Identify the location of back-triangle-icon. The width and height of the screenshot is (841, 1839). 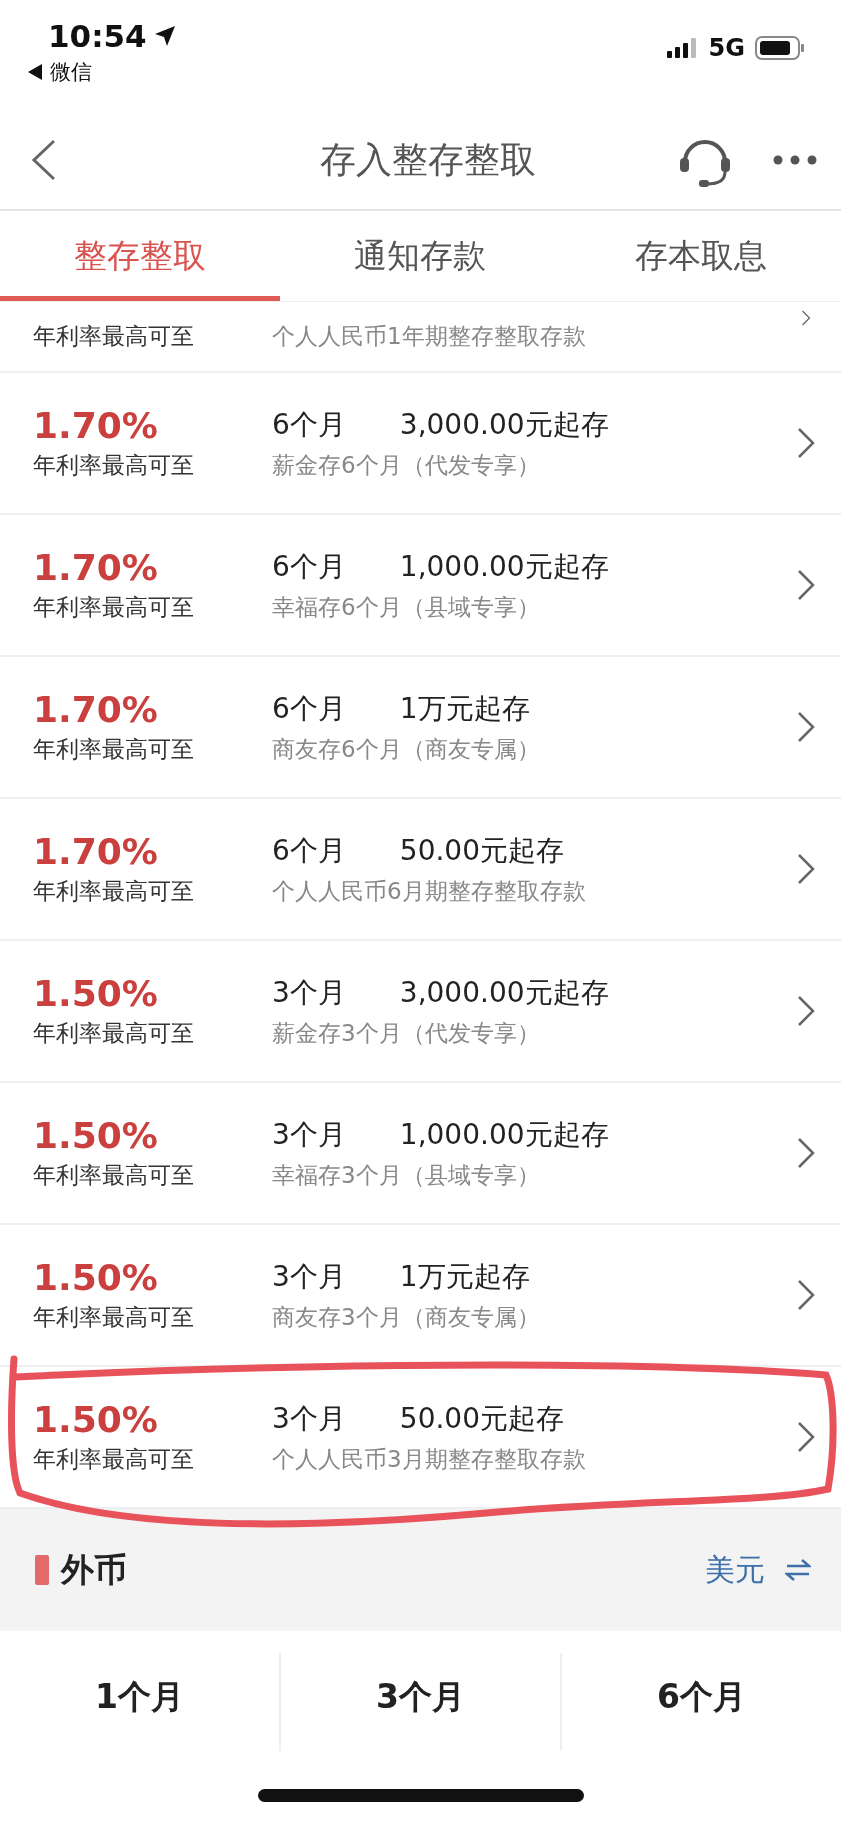
(35, 72).